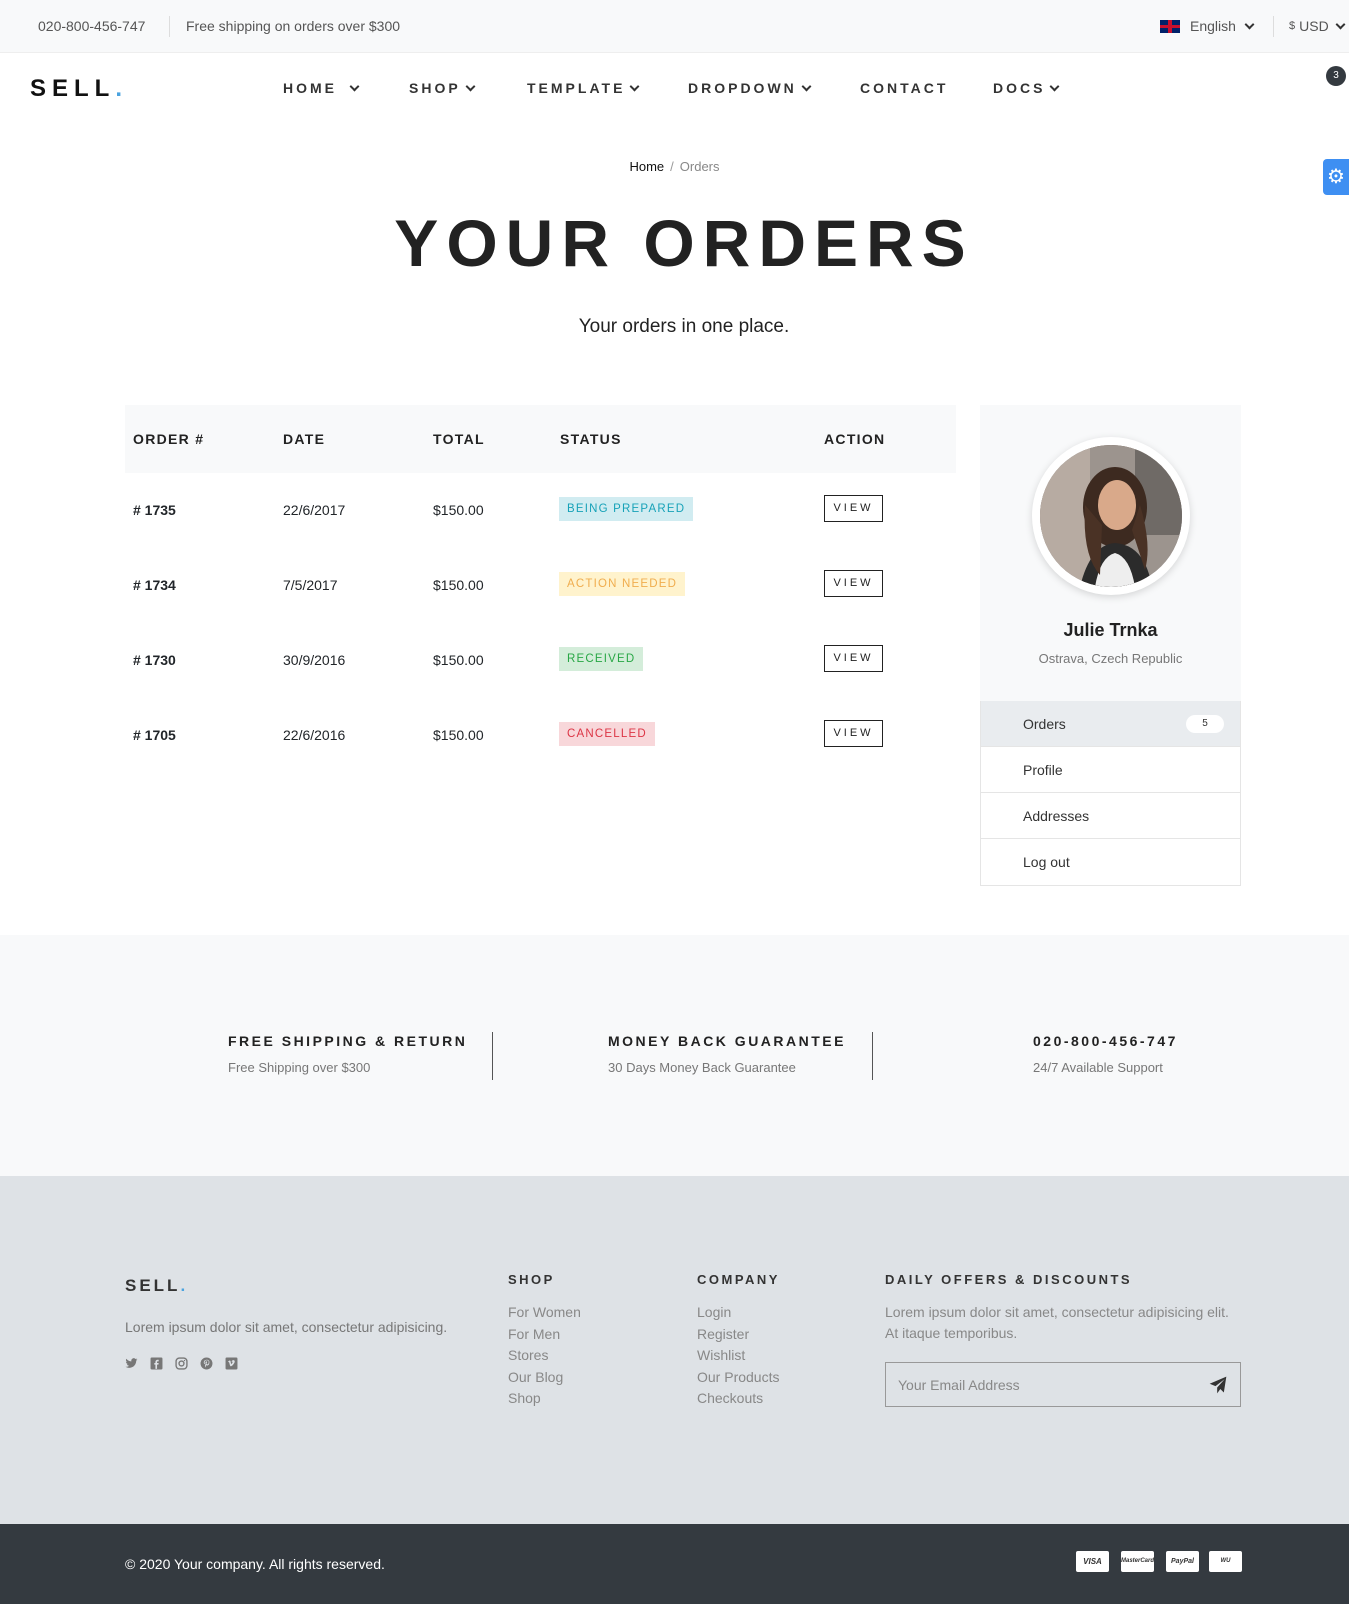  Describe the element at coordinates (1182, 1561) in the screenshot. I see `paypal-icon: PayPal` at that location.